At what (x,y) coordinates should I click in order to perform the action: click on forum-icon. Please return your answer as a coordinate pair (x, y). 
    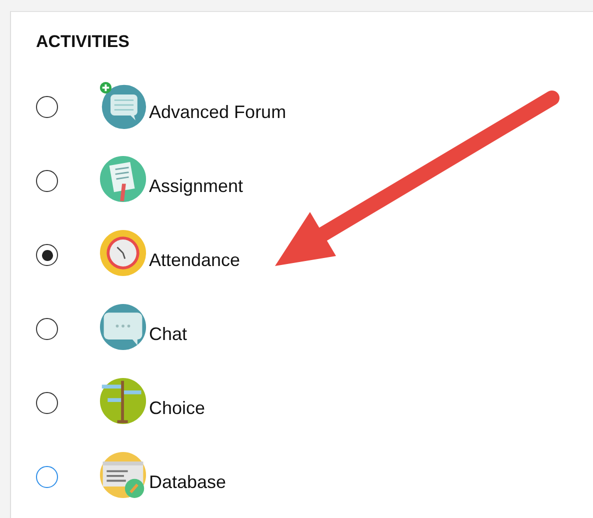
    Looking at the image, I should click on (123, 105).